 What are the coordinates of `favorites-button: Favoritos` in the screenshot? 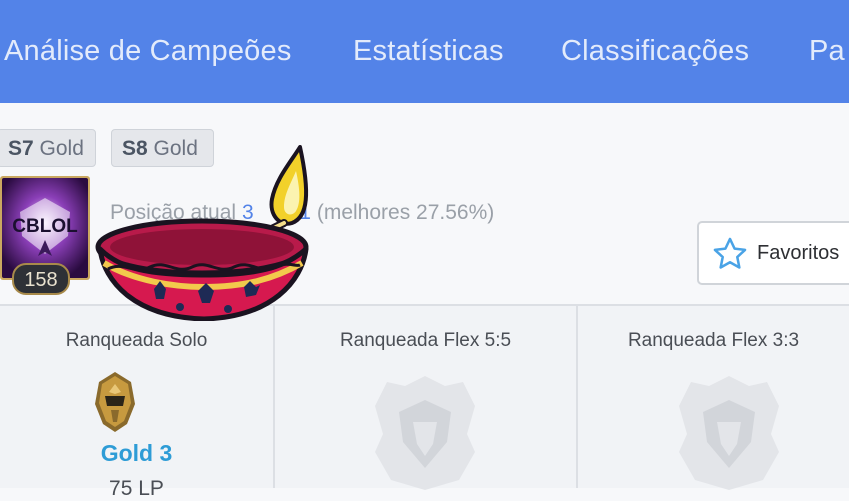 It's located at (773, 253).